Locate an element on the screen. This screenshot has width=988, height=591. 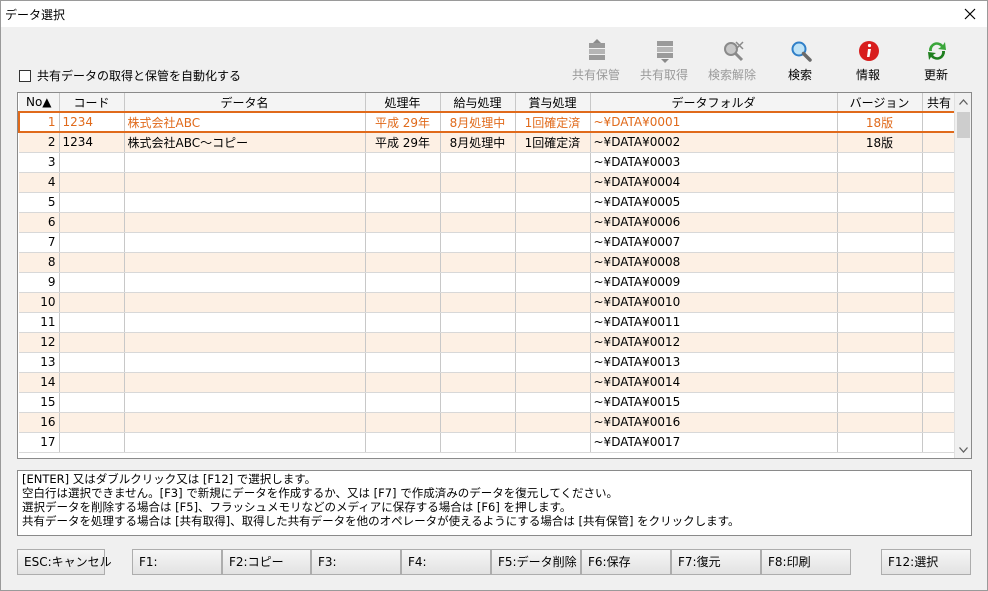
cell-no: 8 is located at coordinates (39, 262).